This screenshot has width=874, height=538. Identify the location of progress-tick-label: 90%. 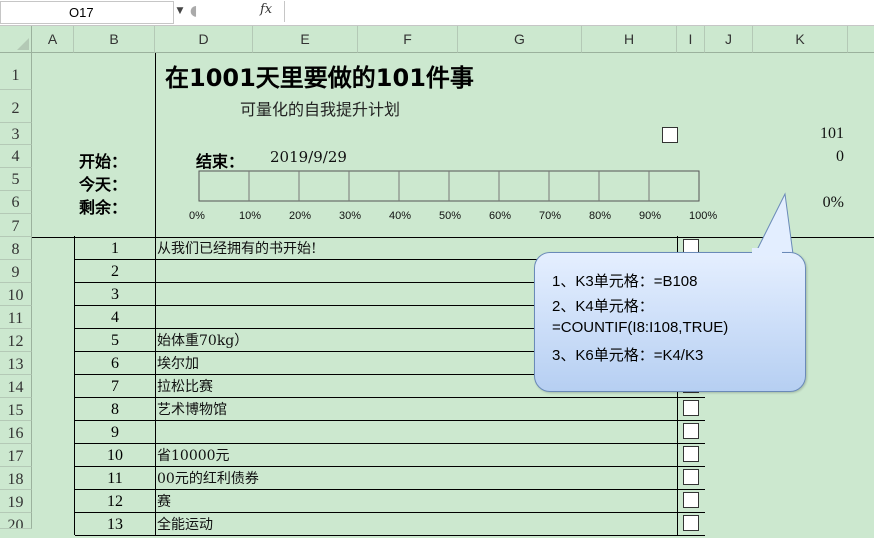
(650, 216).